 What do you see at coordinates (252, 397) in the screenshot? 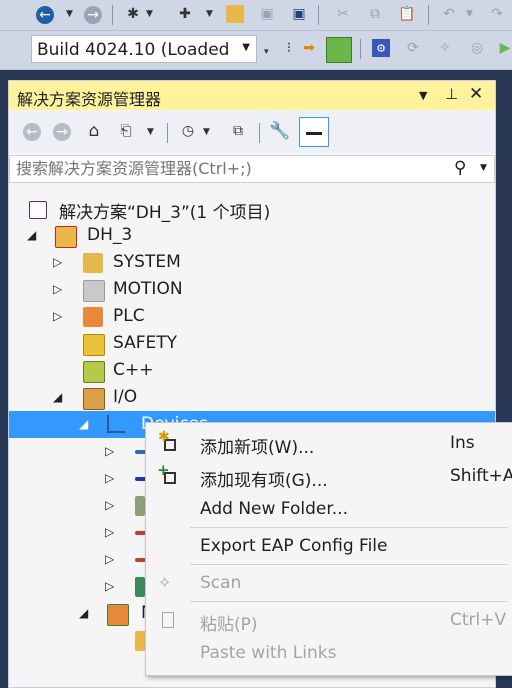
I see `tree-item-io: ◢ I/O` at bounding box center [252, 397].